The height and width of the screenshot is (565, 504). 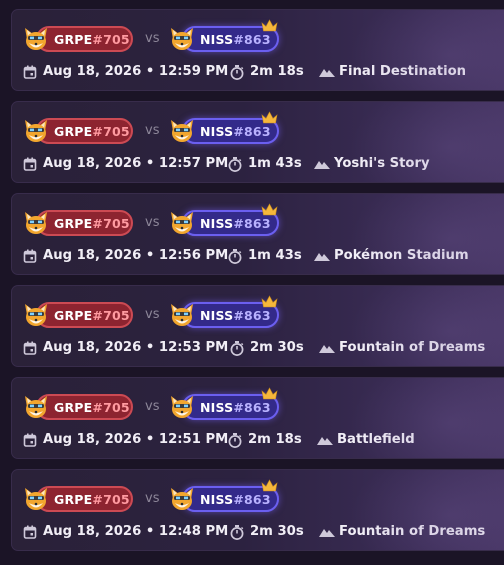 I want to click on match-datetime: Aug 18, 2026 • 12:48 PM, so click(x=136, y=531).